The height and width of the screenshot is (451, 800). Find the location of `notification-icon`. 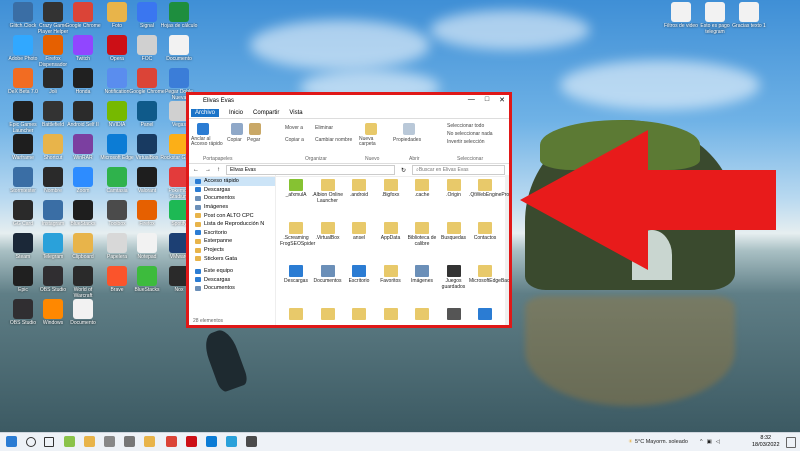

notification-icon is located at coordinates (791, 442).